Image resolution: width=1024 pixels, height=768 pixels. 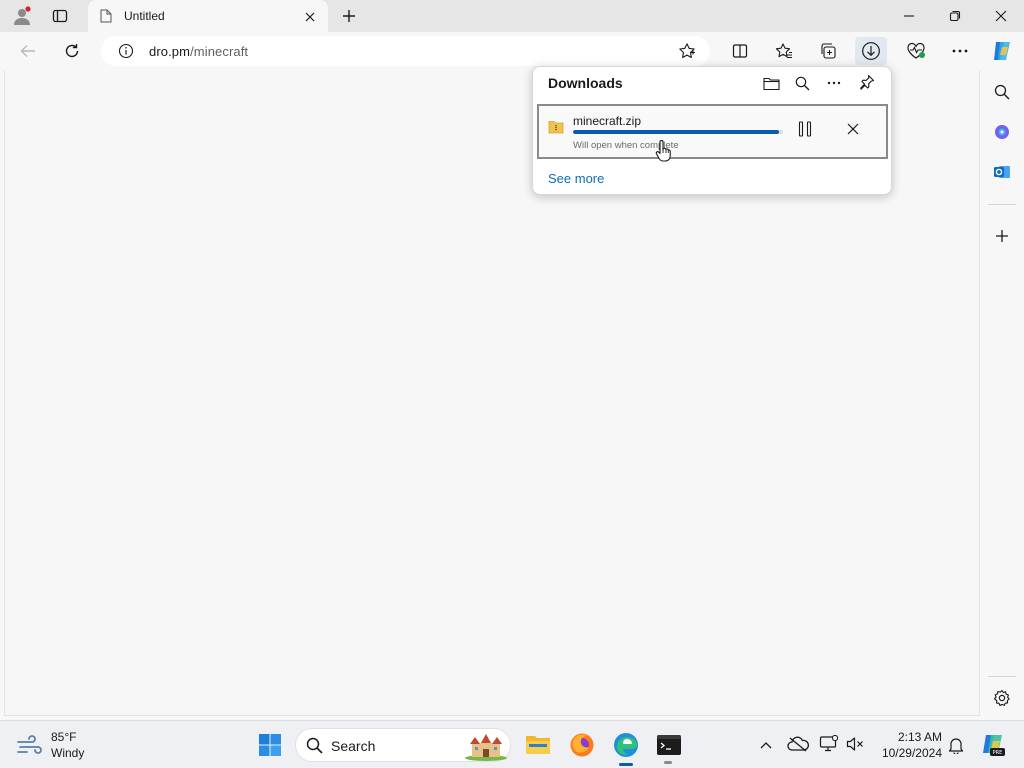 I want to click on sidebar-divider, so click(x=1002, y=204).